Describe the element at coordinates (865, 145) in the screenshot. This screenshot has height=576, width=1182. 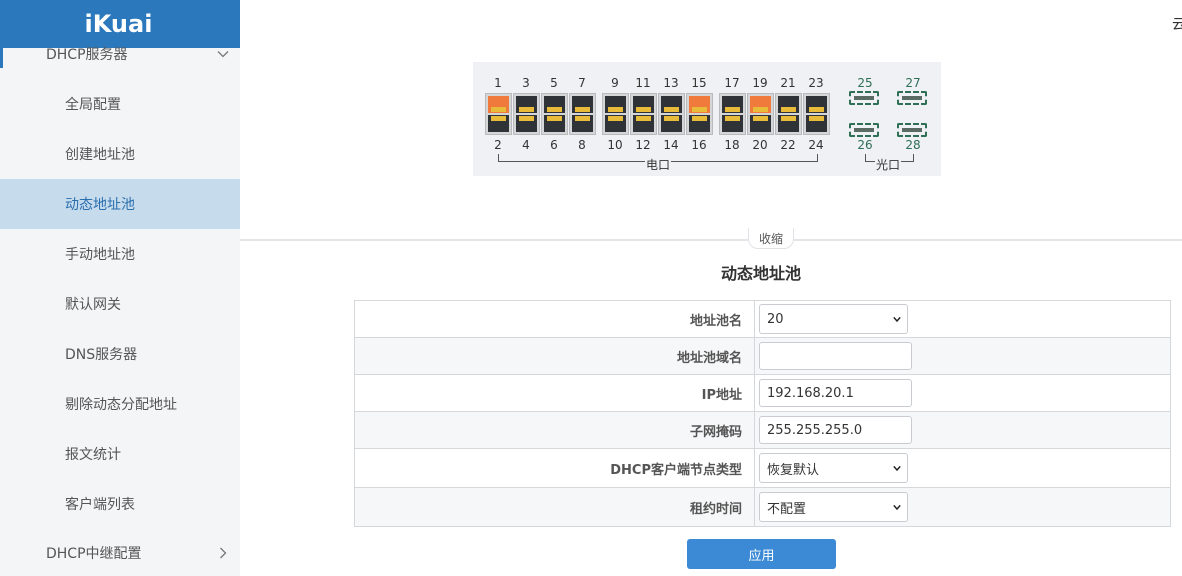
I see `port-number: 26` at that location.